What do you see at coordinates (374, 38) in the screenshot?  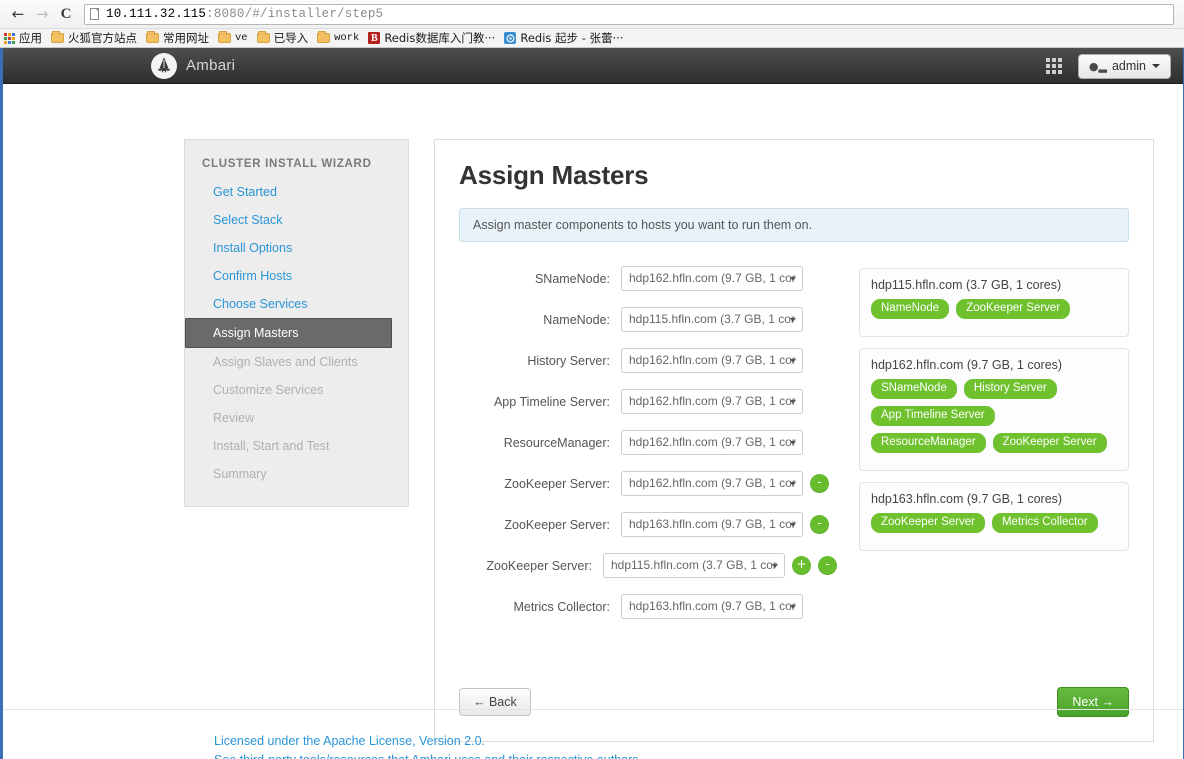 I see `redis-book-icon: B` at bounding box center [374, 38].